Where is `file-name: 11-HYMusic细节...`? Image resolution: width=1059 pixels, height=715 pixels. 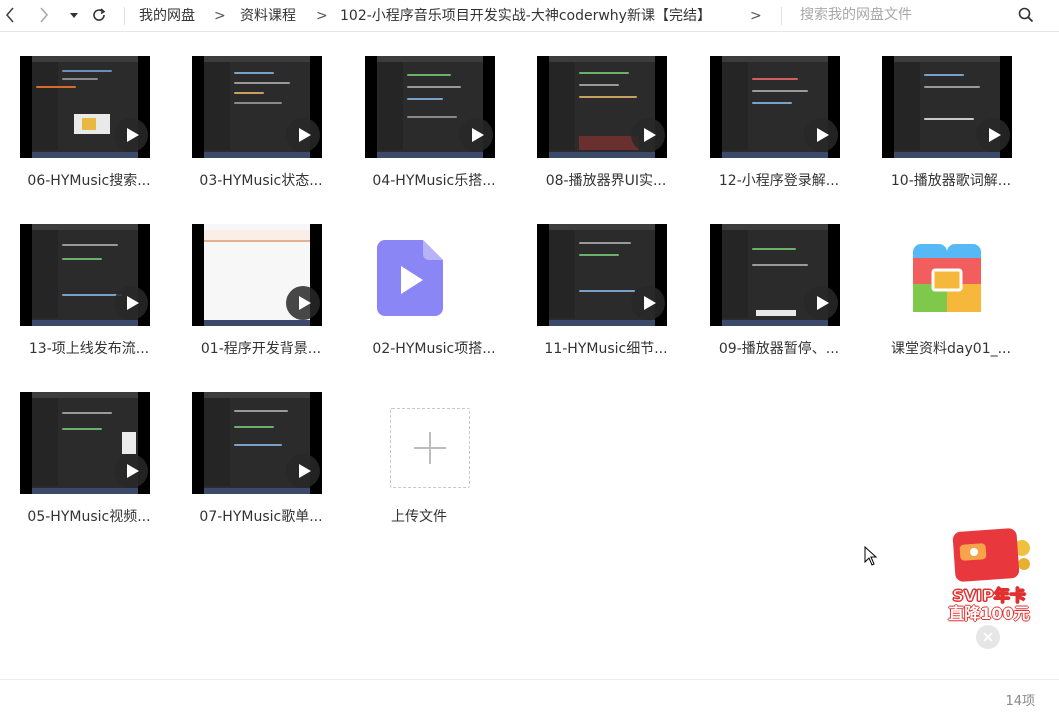
file-name: 11-HYMusic细节... is located at coordinates (606, 349).